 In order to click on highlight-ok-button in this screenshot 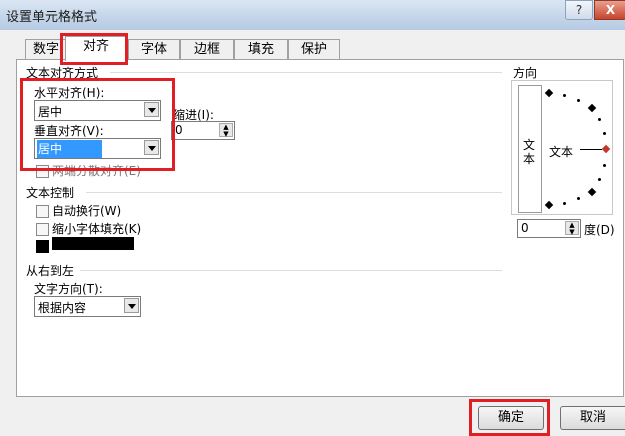, I will do `click(509, 417)`.